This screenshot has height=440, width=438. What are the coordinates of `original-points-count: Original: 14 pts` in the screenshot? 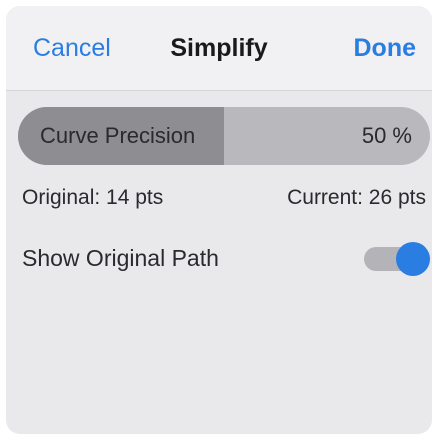 It's located at (93, 197).